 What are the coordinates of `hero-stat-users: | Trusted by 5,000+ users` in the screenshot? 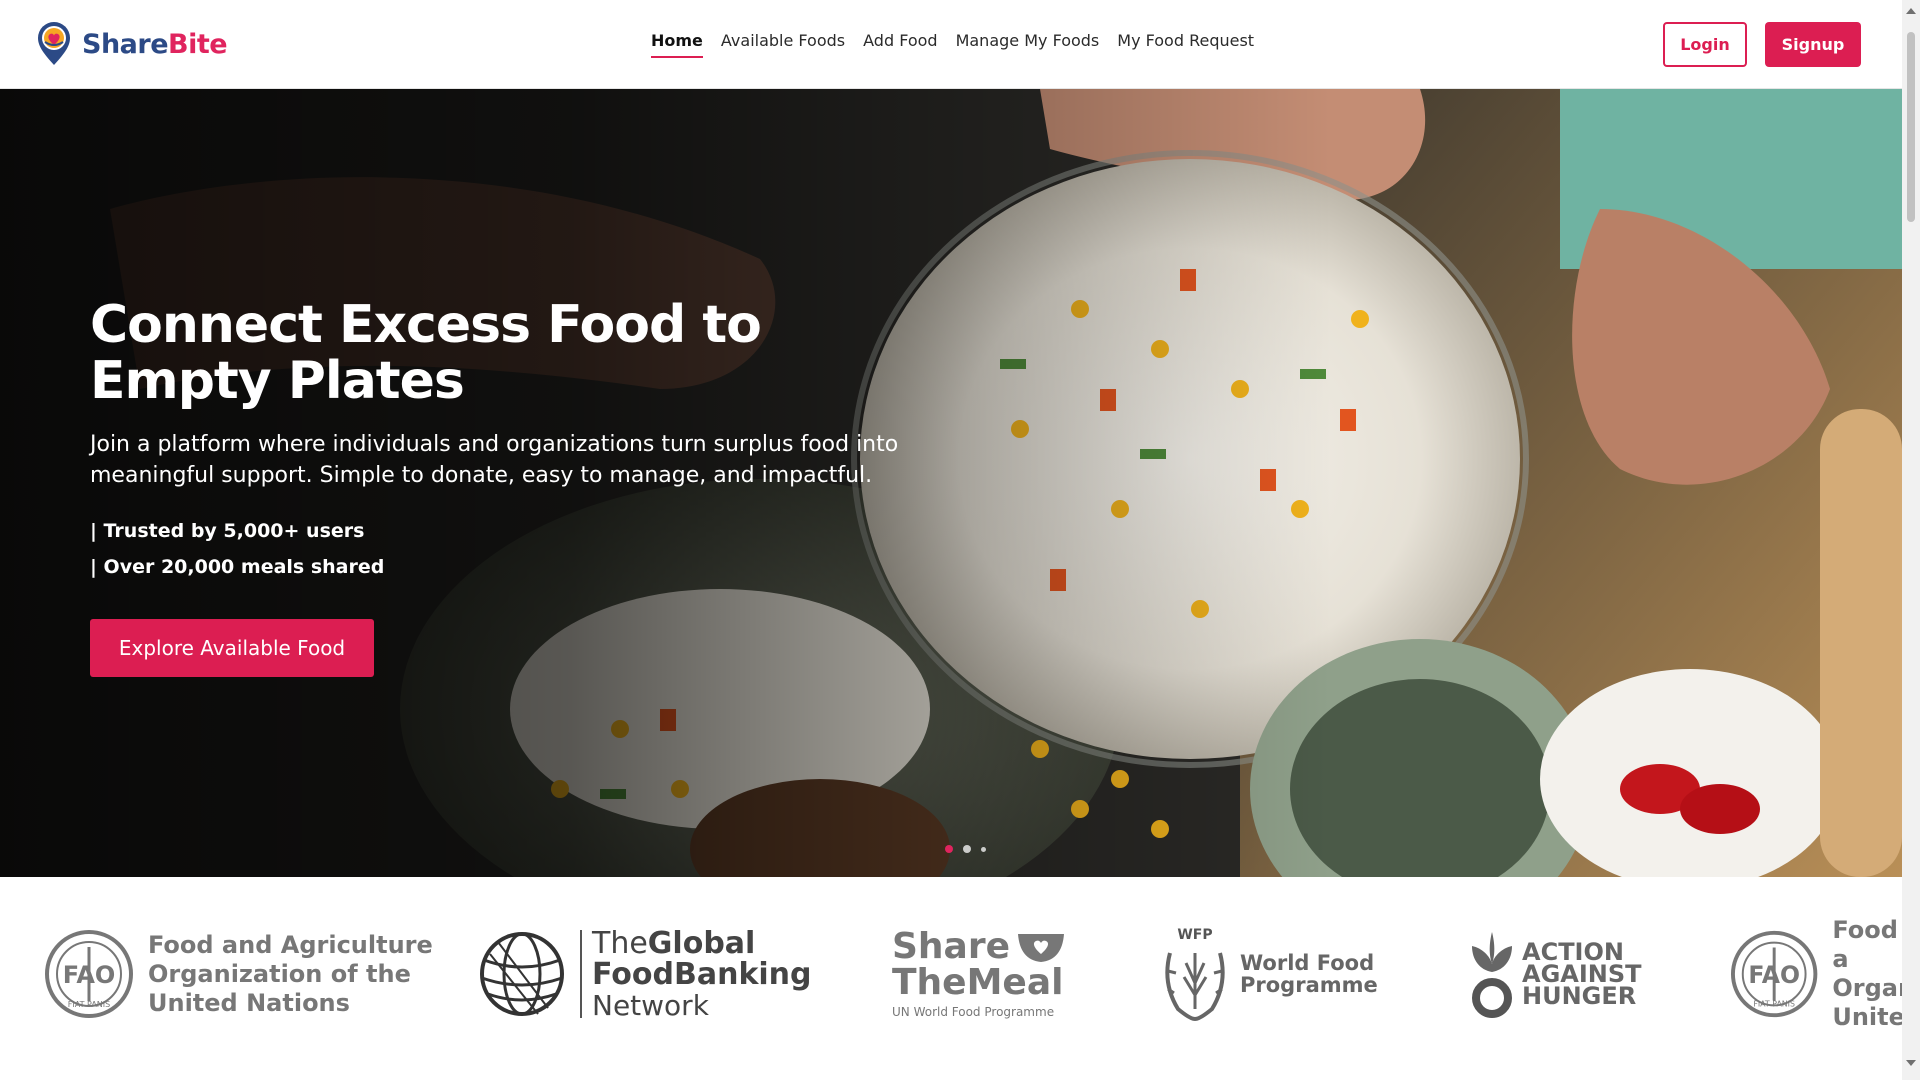 It's located at (227, 531).